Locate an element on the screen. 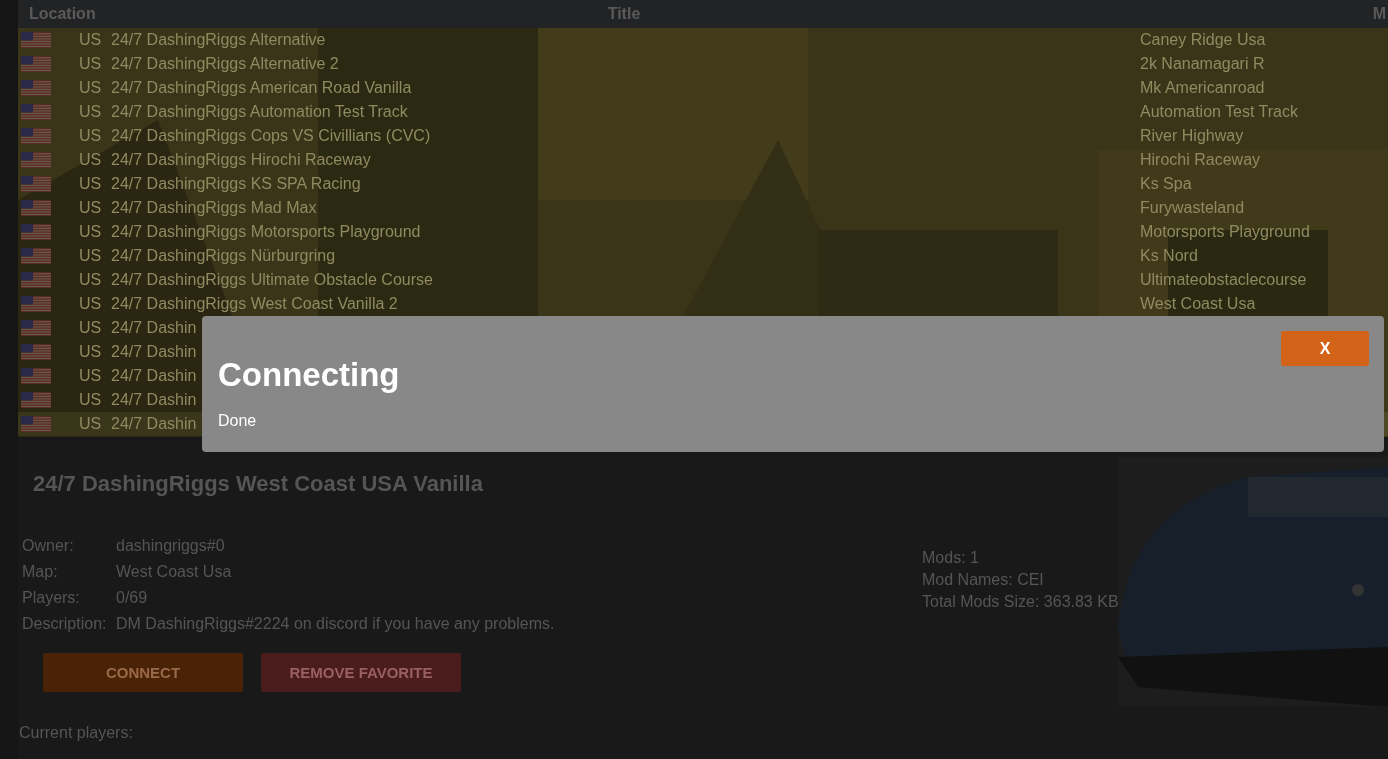 The image size is (1388, 759). map-name: Hirochi Raceway is located at coordinates (1200, 160).